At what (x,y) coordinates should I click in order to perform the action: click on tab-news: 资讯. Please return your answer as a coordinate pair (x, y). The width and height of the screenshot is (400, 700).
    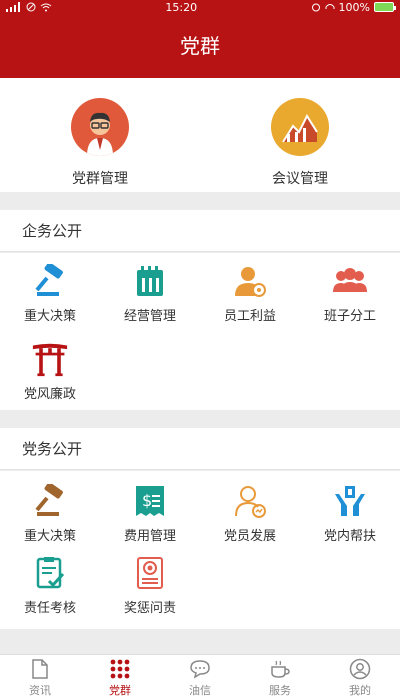
    Looking at the image, I should click on (40, 677).